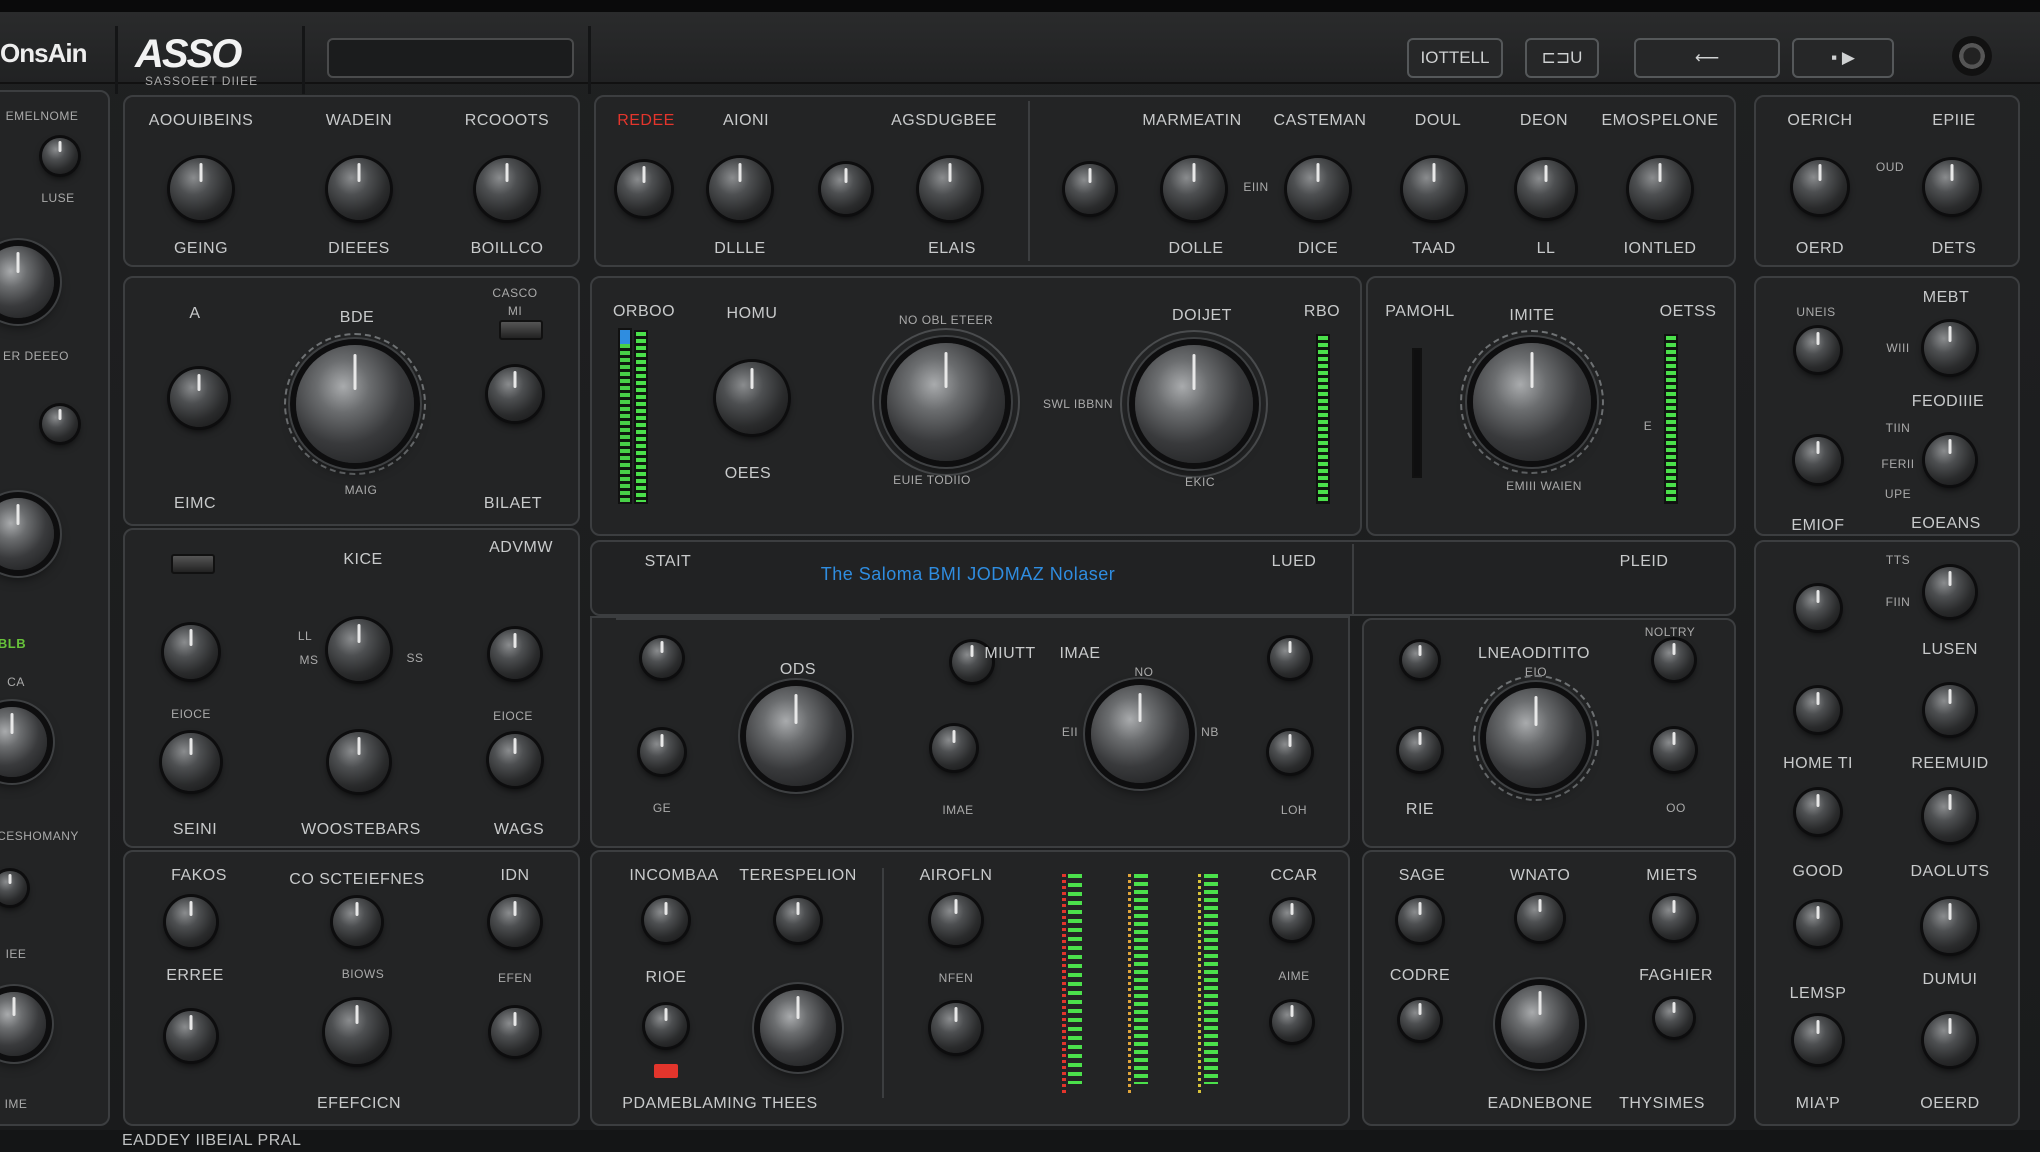 This screenshot has width=2040, height=1152. What do you see at coordinates (195, 503) in the screenshot?
I see `param-label: EIMC` at bounding box center [195, 503].